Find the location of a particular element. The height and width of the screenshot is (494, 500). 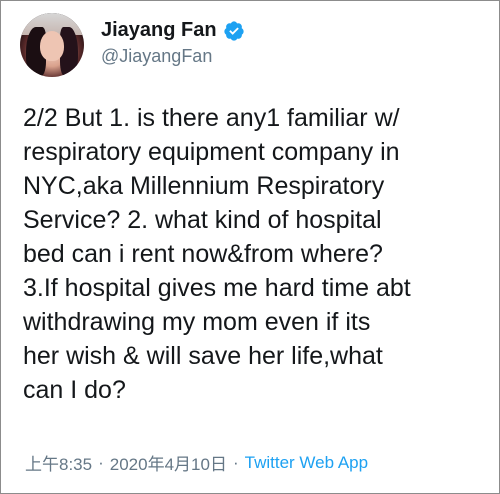

tweet-source-link: Twitter Web App is located at coordinates (306, 463).